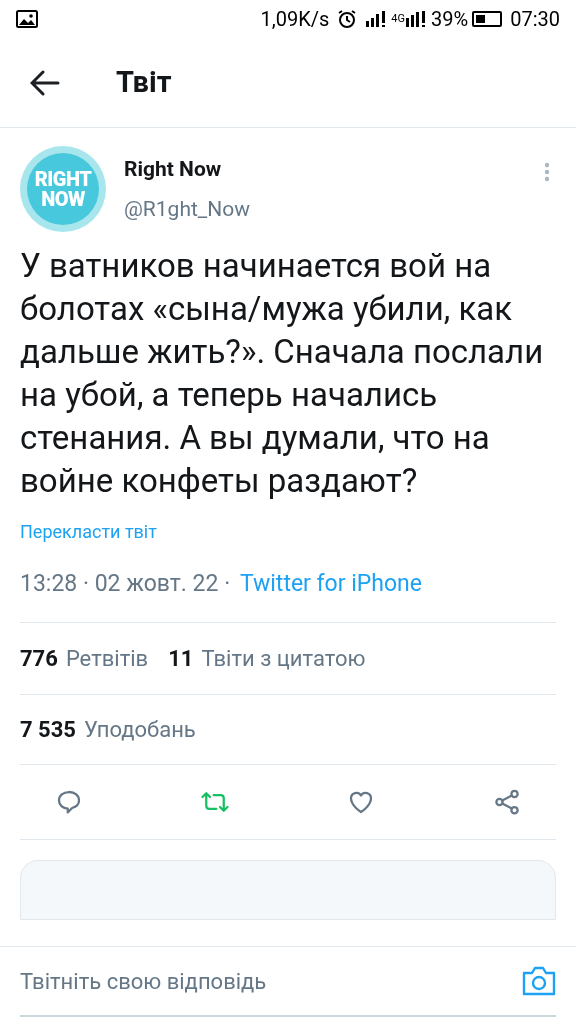  Describe the element at coordinates (288, 531) in the screenshot. I see `translate-link: Перекласти твіт` at that location.